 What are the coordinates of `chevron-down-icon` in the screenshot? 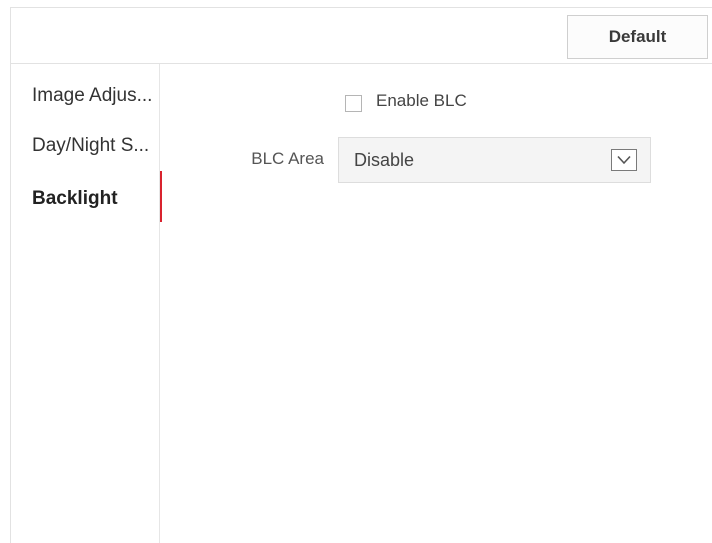 It's located at (624, 160).